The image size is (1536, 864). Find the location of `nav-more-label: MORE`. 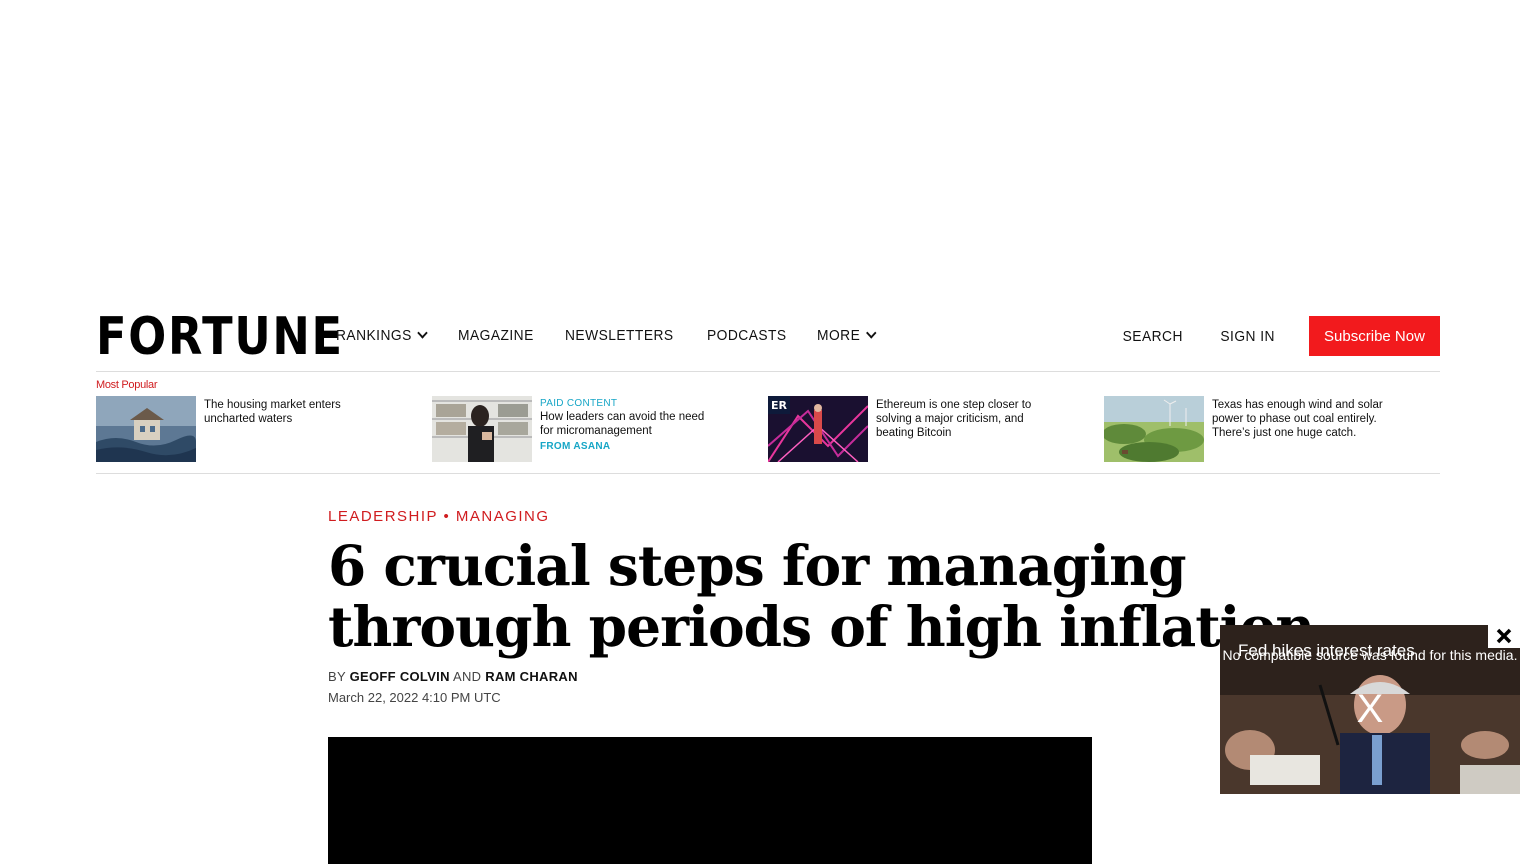

nav-more-label: MORE is located at coordinates (839, 335).